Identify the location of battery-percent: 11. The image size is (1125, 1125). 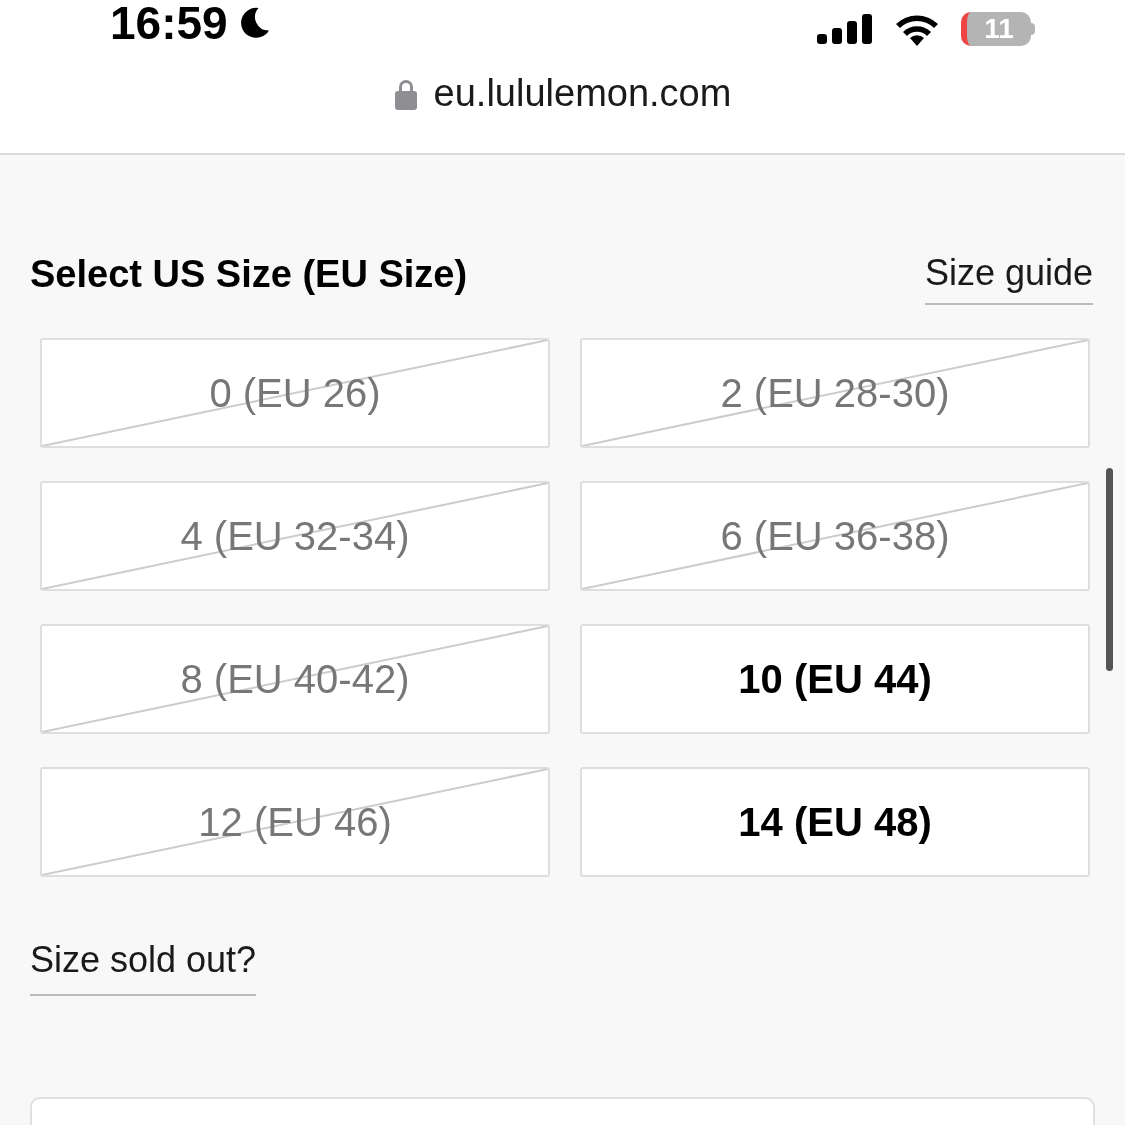
(999, 29).